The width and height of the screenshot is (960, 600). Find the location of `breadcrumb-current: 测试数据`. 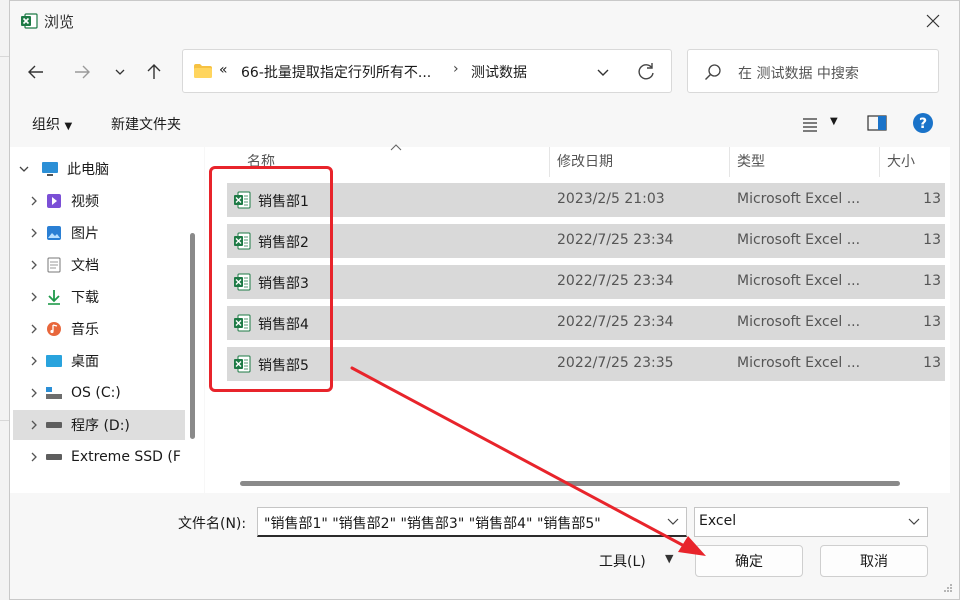

breadcrumb-current: 测试数据 is located at coordinates (499, 72).